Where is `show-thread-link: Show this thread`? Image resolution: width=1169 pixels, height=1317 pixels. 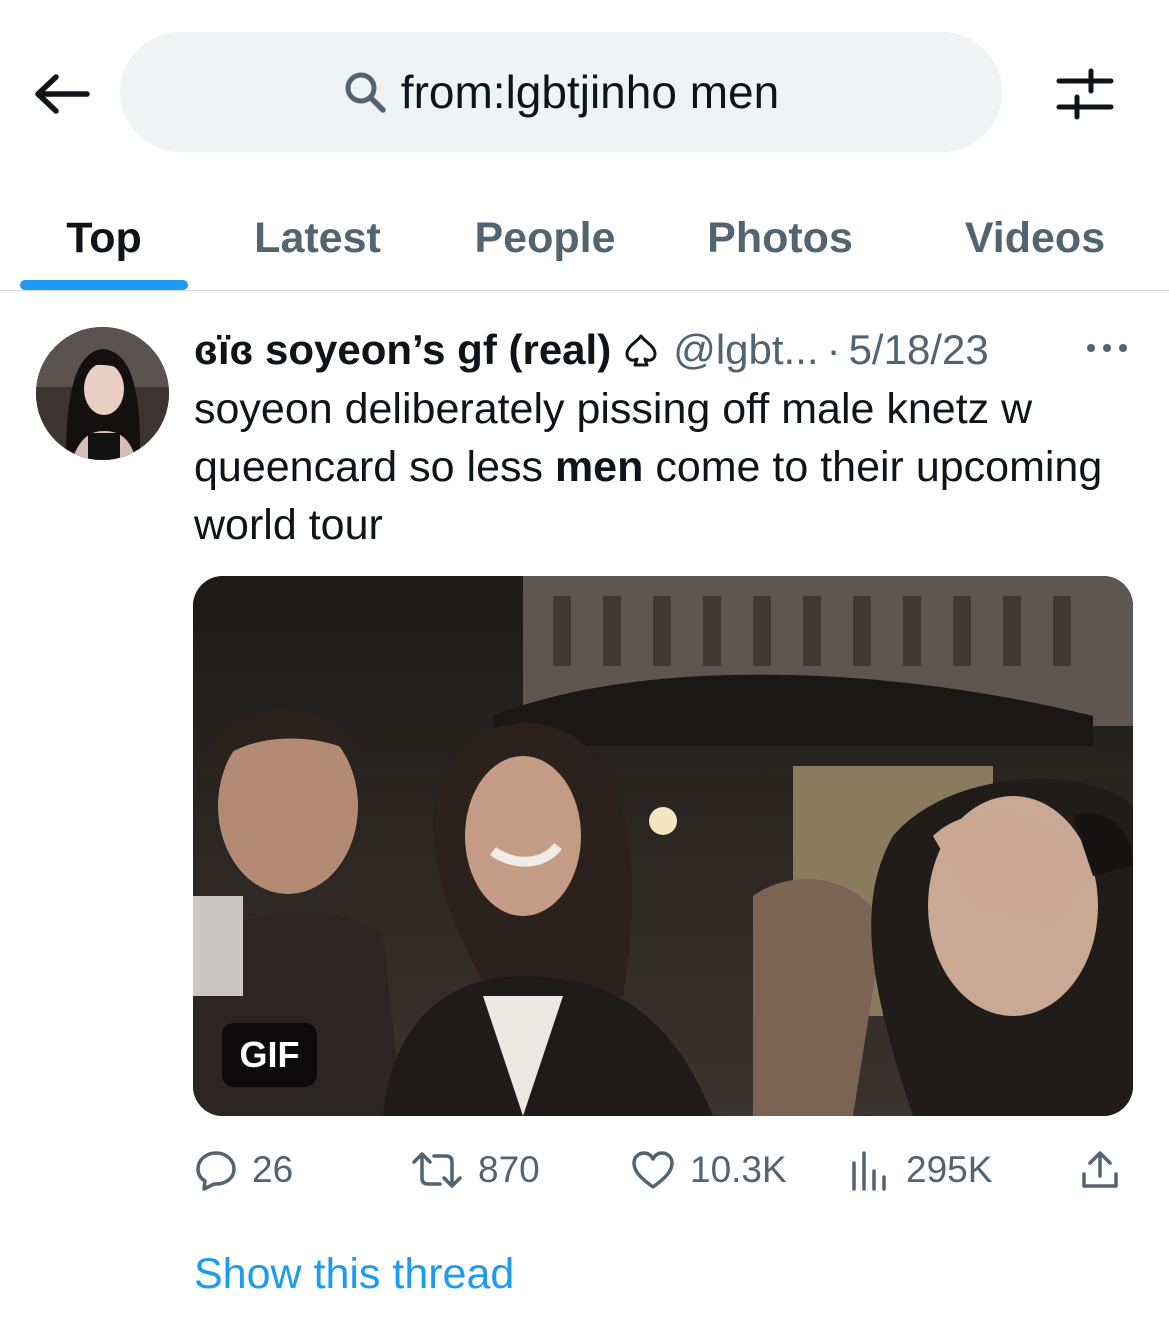
show-thread-link: Show this thread is located at coordinates (354, 1274).